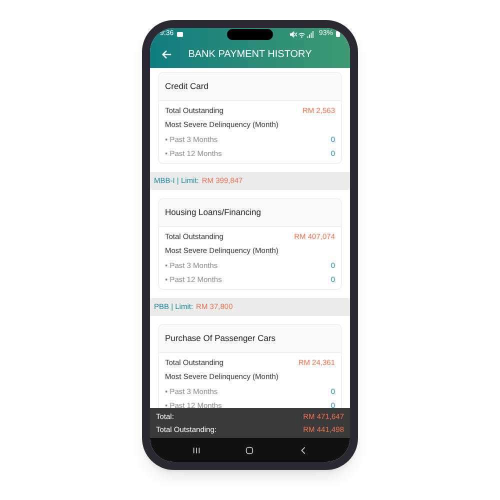 Image resolution: width=500 pixels, height=500 pixels. What do you see at coordinates (250, 55) in the screenshot?
I see `page-title: BANK PAYMENT HISTORY` at bounding box center [250, 55].